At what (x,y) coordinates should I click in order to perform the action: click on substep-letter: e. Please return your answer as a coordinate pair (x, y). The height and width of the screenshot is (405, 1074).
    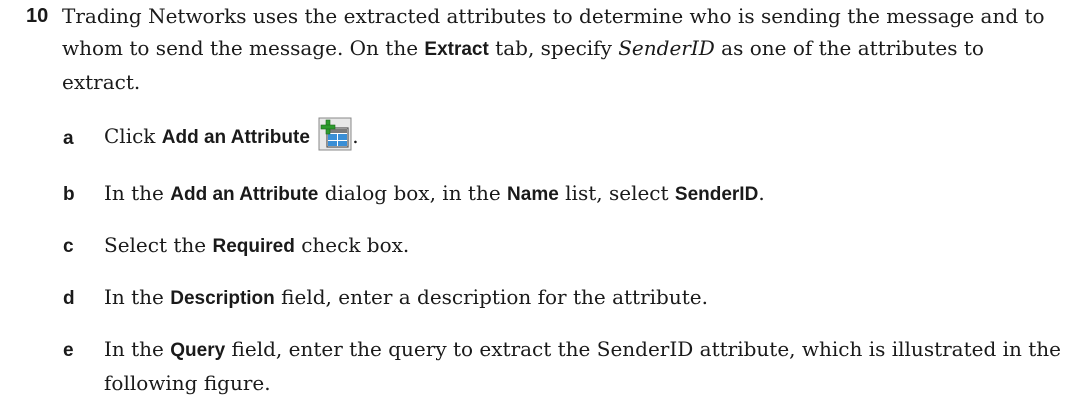
    Looking at the image, I should click on (68, 350).